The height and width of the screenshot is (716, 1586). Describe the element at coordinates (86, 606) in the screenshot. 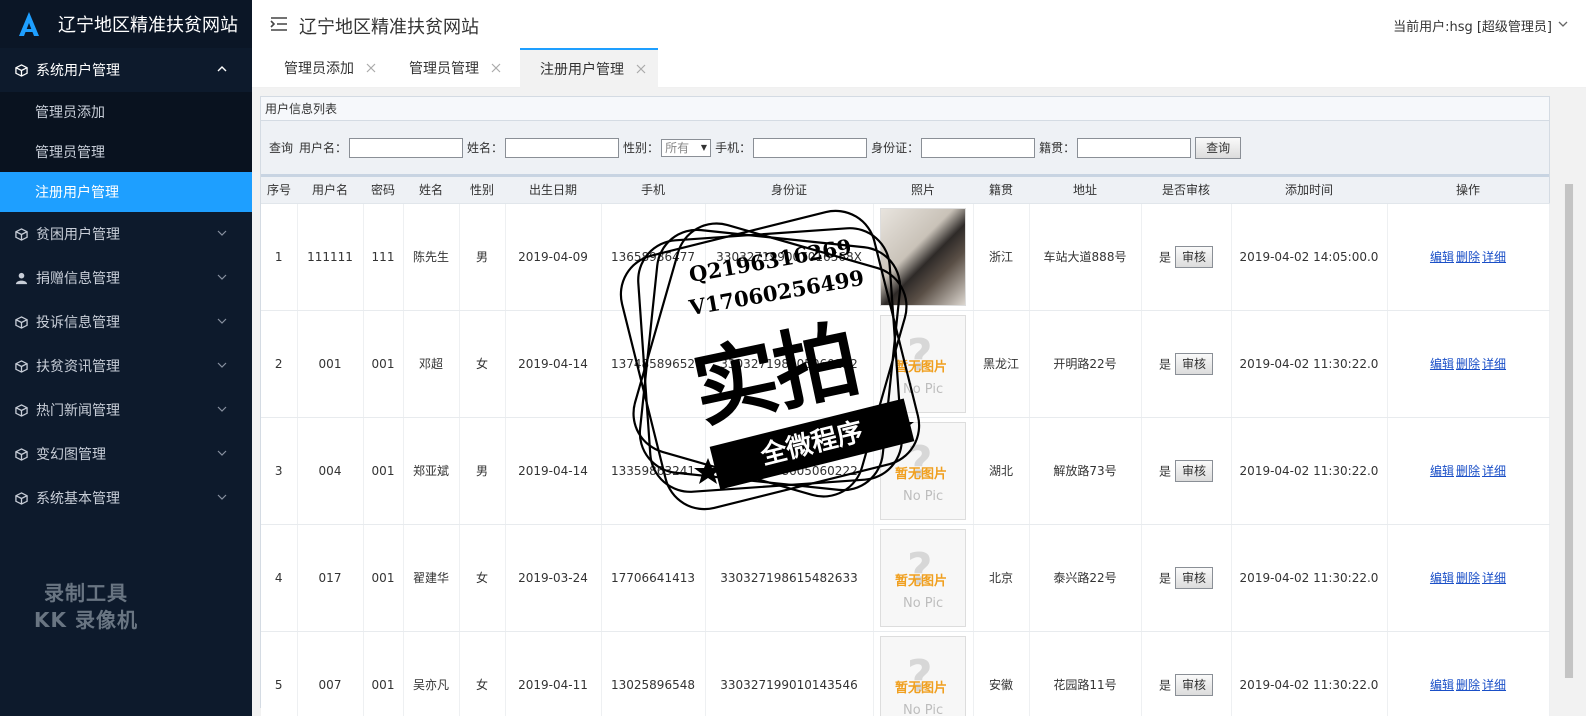

I see `recorder-watermark: 录制工具 KK 录像机` at that location.